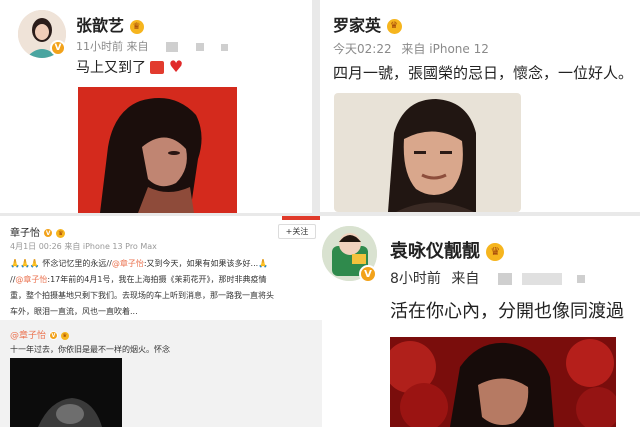 This screenshot has width=640, height=427. Describe the element at coordinates (362, 49) in the screenshot. I see `post-time: 今天02:22` at that location.